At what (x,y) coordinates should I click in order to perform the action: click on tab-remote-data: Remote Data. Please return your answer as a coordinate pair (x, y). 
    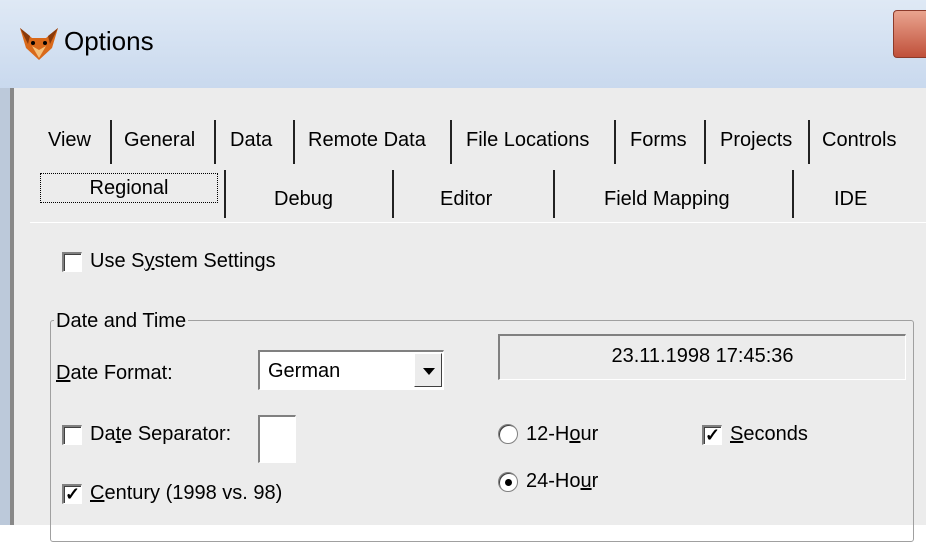
    Looking at the image, I should click on (367, 140).